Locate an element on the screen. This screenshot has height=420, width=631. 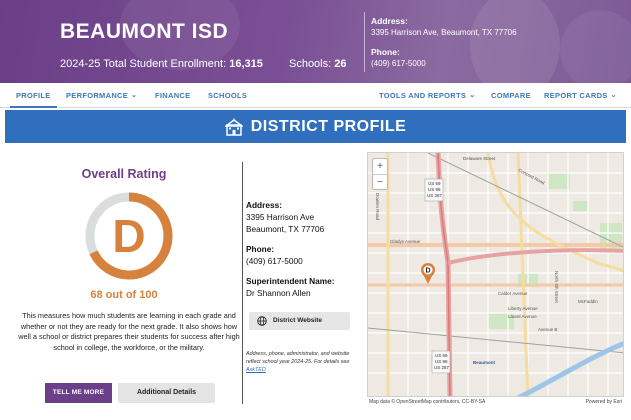
map-label-us287-south: US 287 is located at coordinates (442, 367).